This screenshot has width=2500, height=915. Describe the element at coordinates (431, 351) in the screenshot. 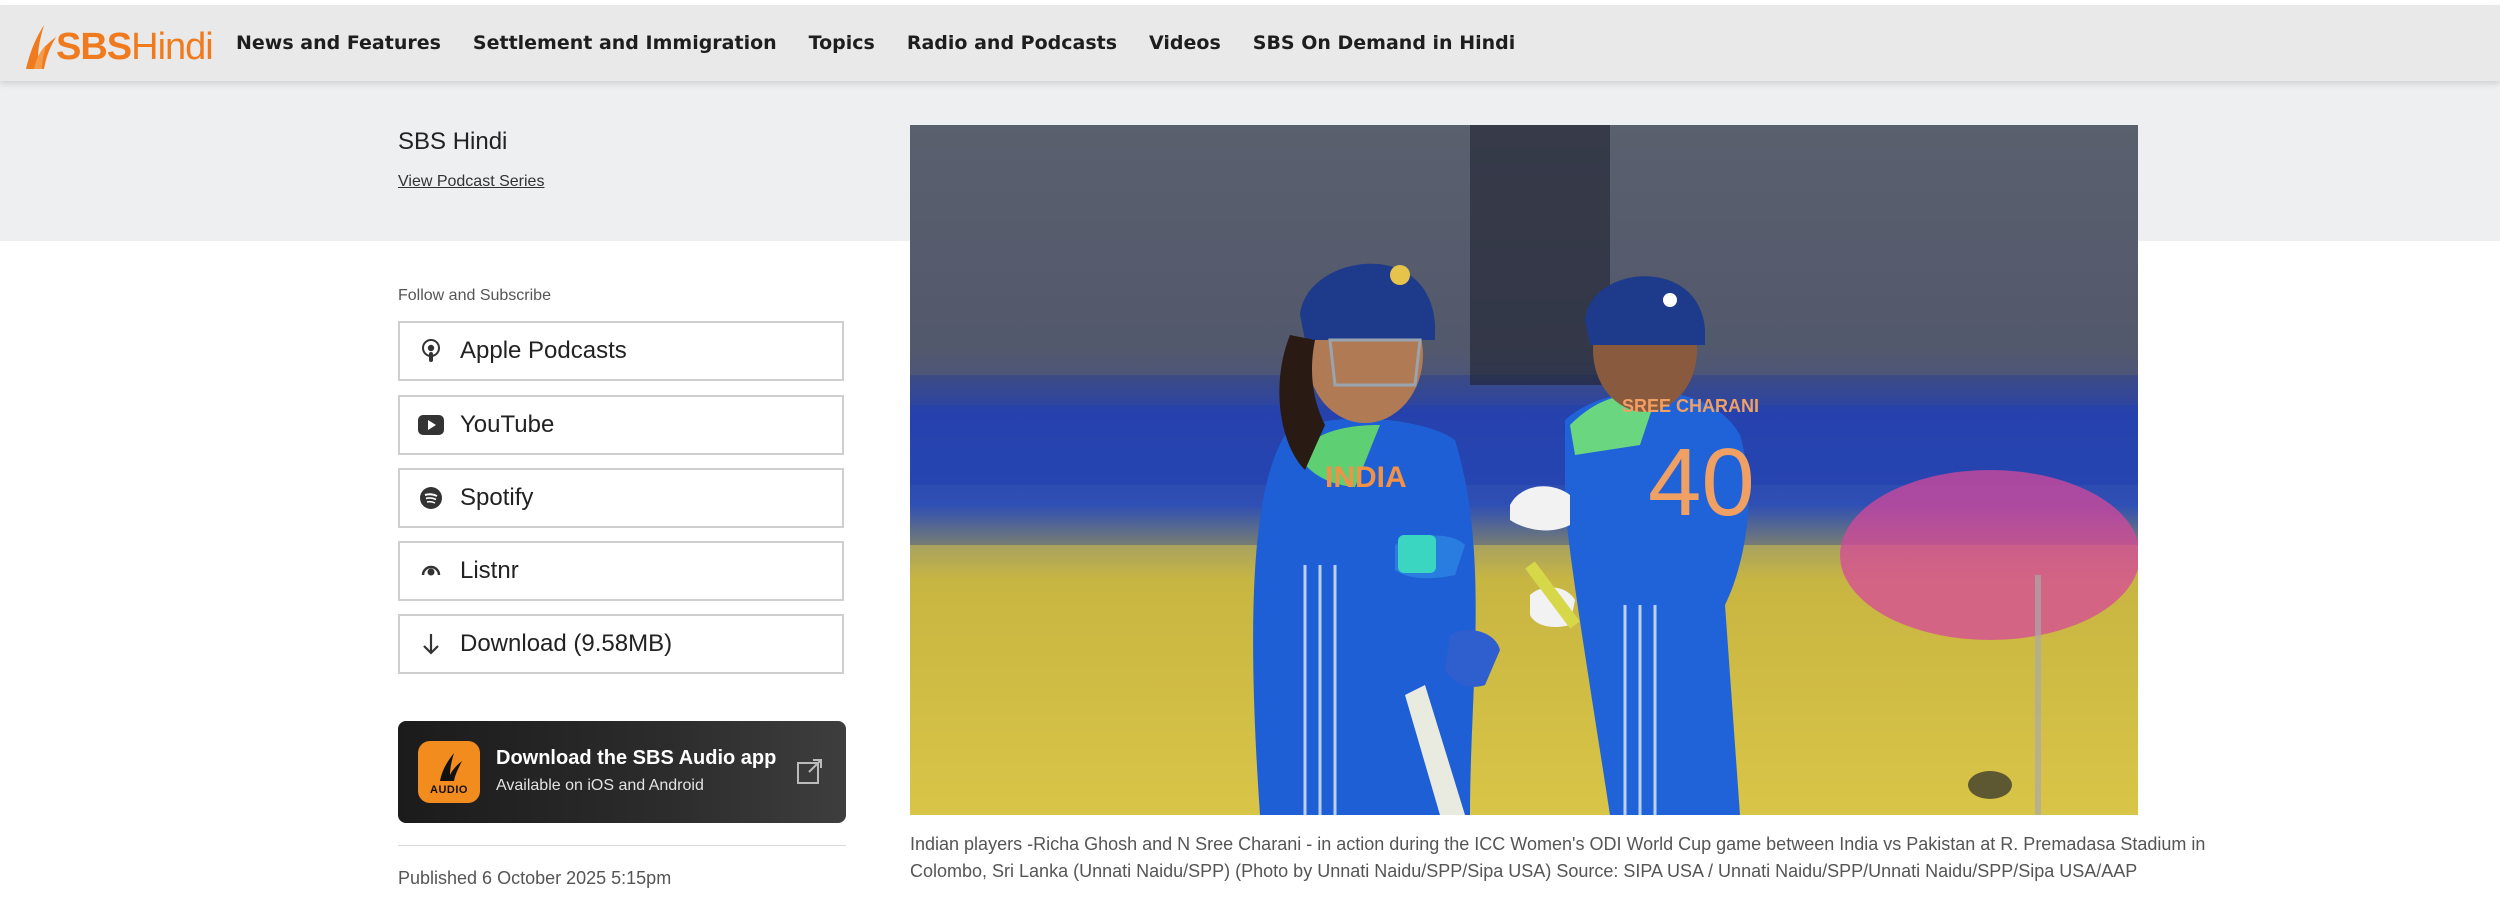

I see `podcast-icon` at that location.